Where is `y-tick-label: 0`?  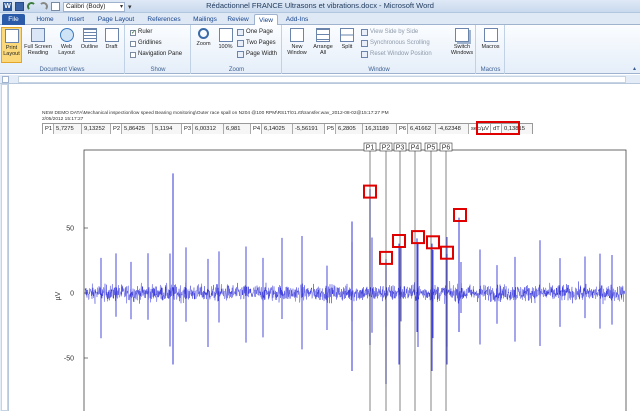 y-tick-label: 0 is located at coordinates (72, 294).